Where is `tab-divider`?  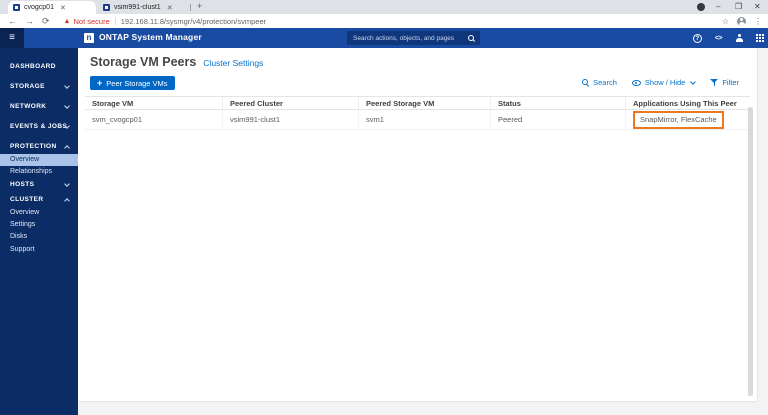 tab-divider is located at coordinates (190, 7).